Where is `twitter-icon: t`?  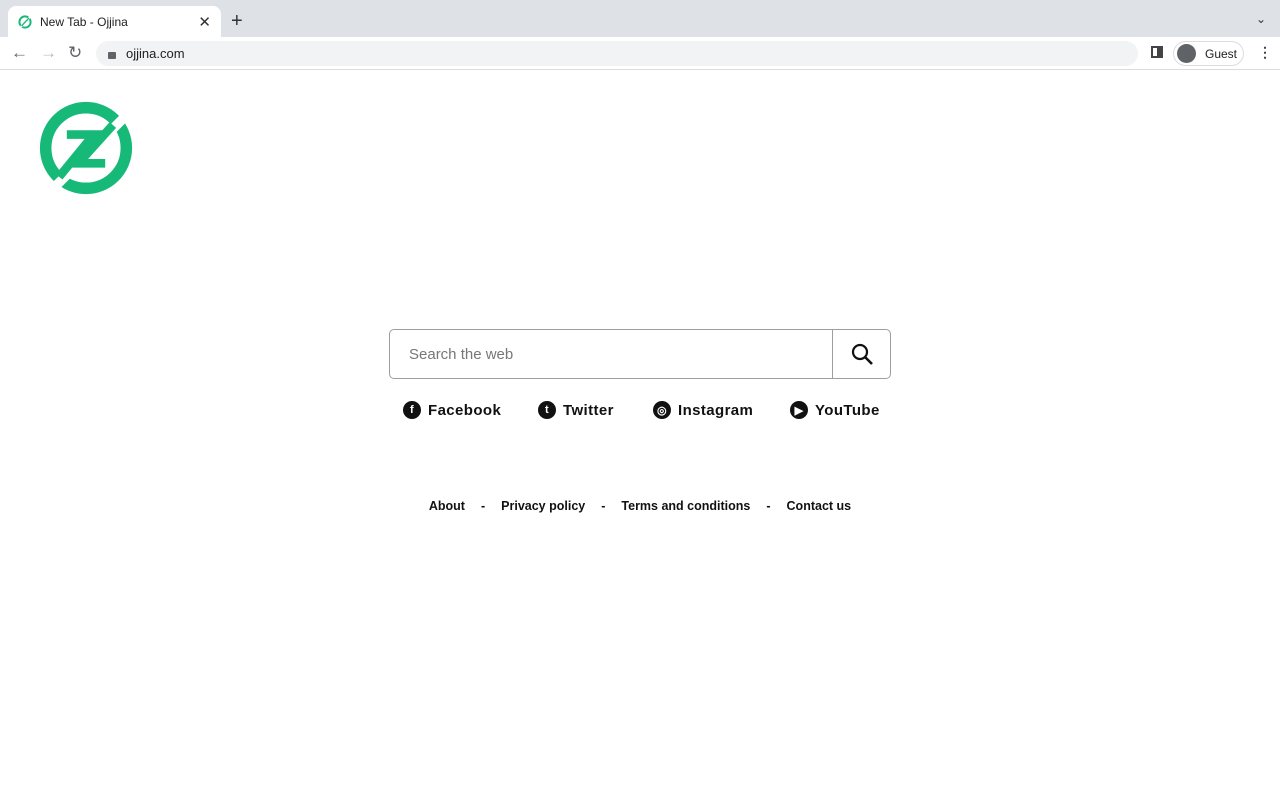 twitter-icon: t is located at coordinates (547, 410).